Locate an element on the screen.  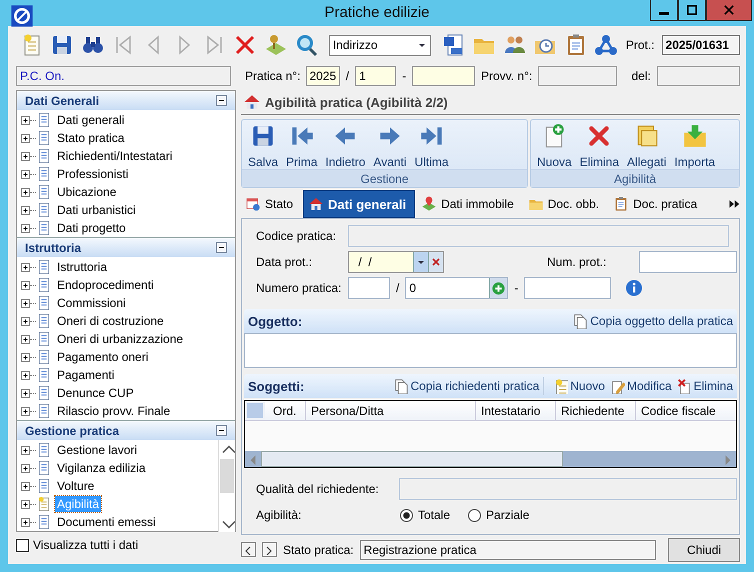
pratica-label: Pratica n°: is located at coordinates (272, 76).